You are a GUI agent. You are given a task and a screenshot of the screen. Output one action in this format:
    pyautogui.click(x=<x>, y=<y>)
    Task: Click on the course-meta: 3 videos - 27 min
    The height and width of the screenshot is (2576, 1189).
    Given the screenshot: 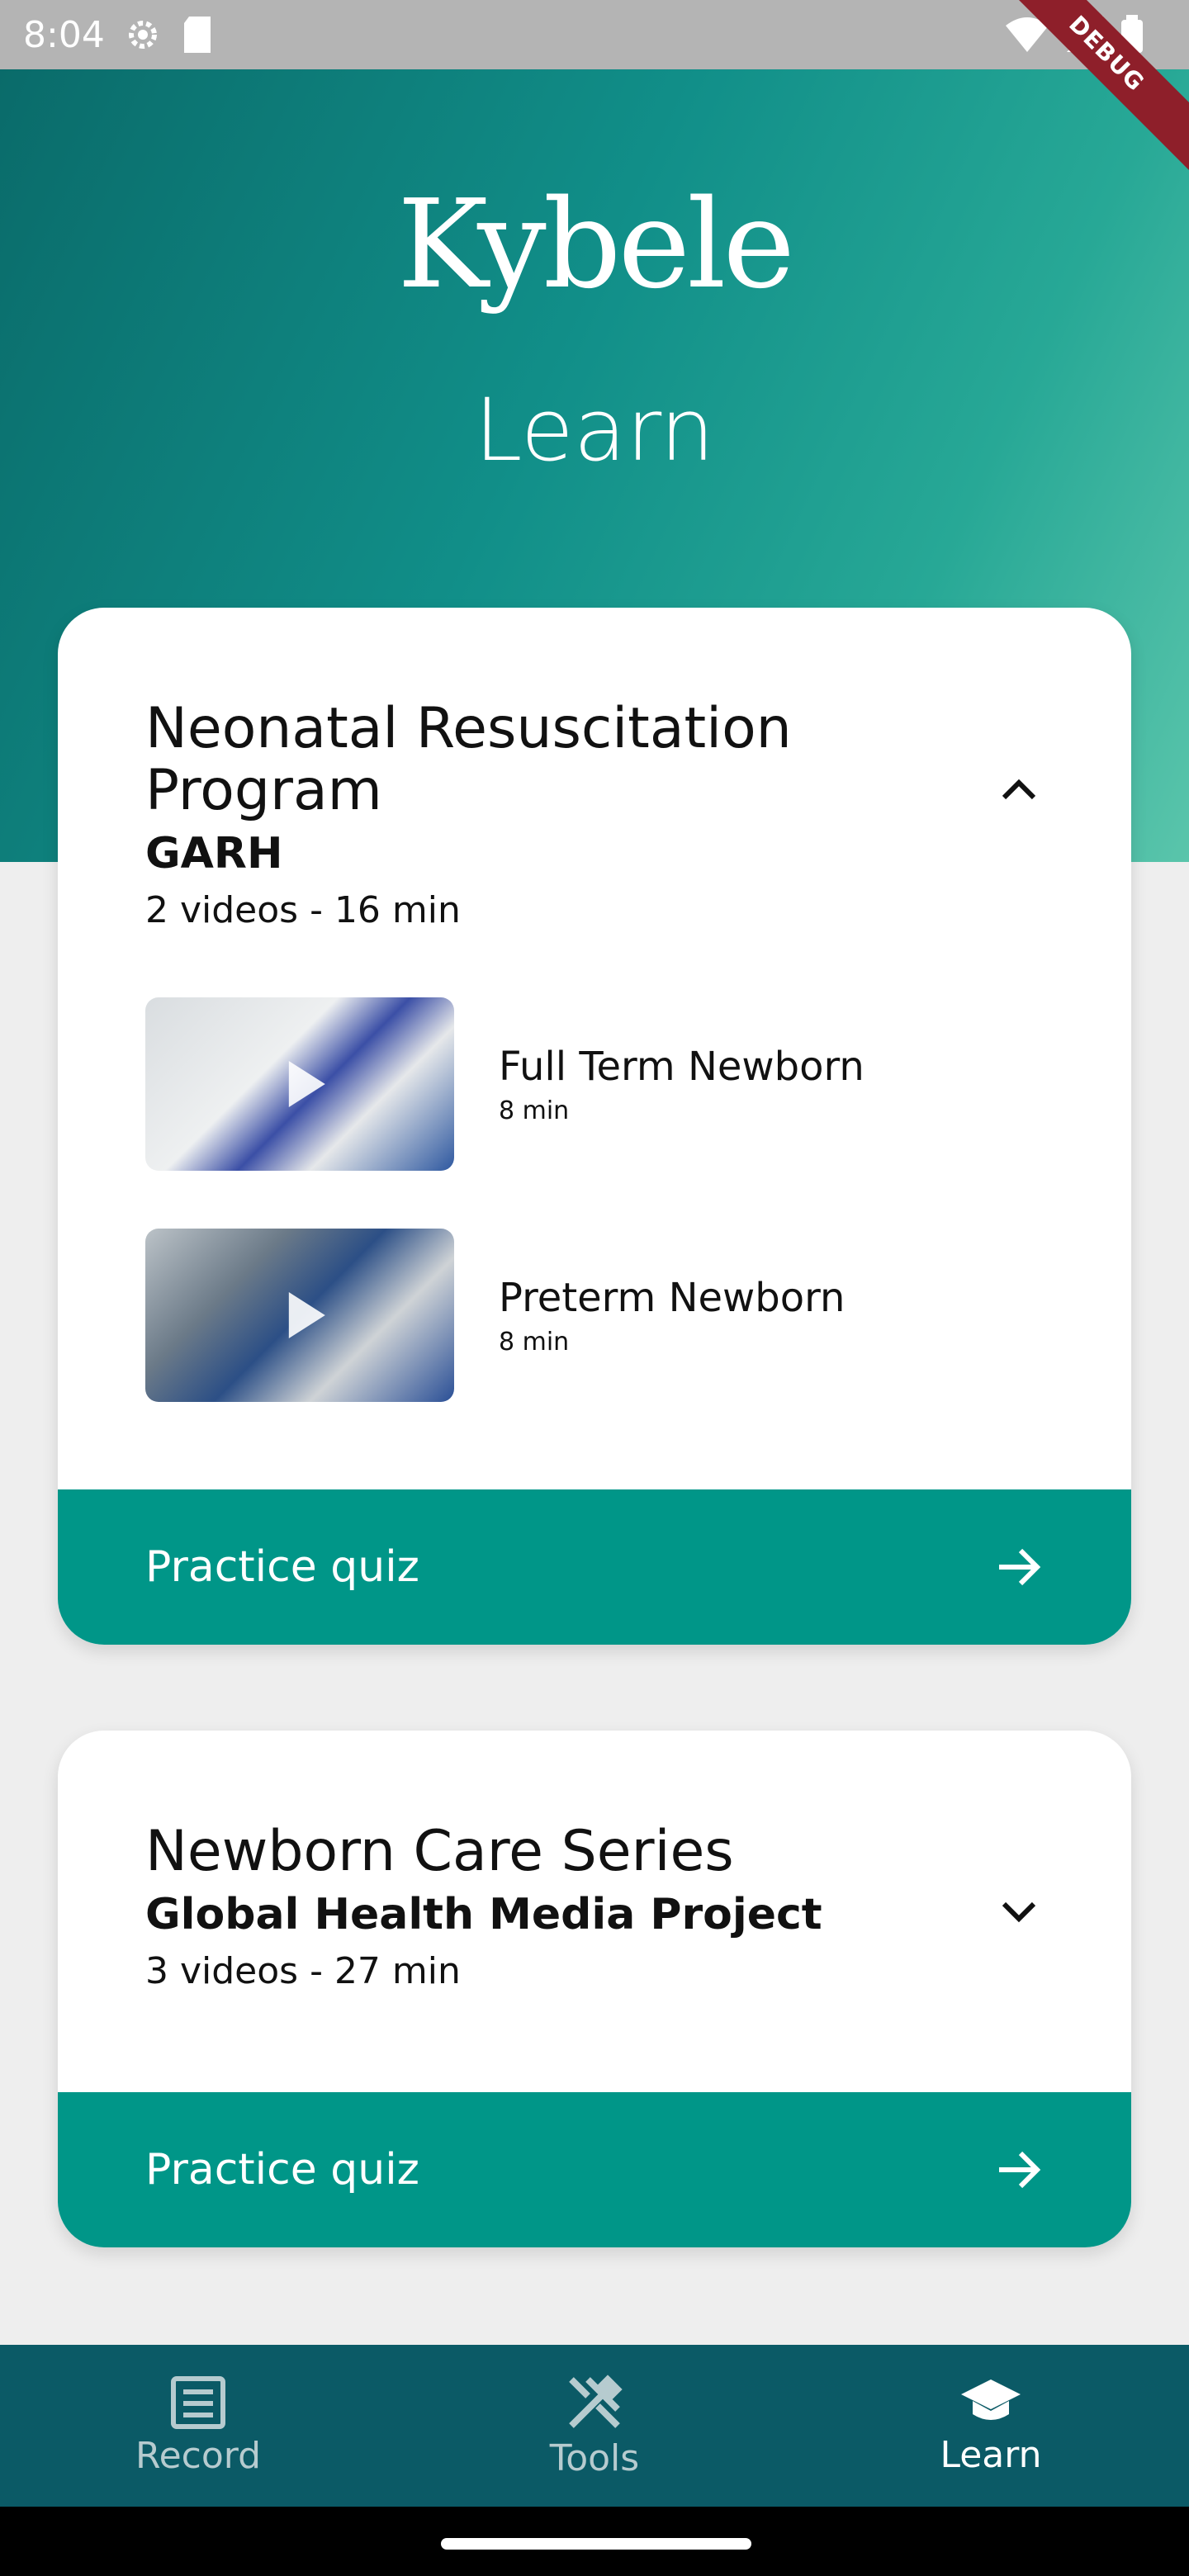 What is the action you would take?
    pyautogui.click(x=303, y=1970)
    